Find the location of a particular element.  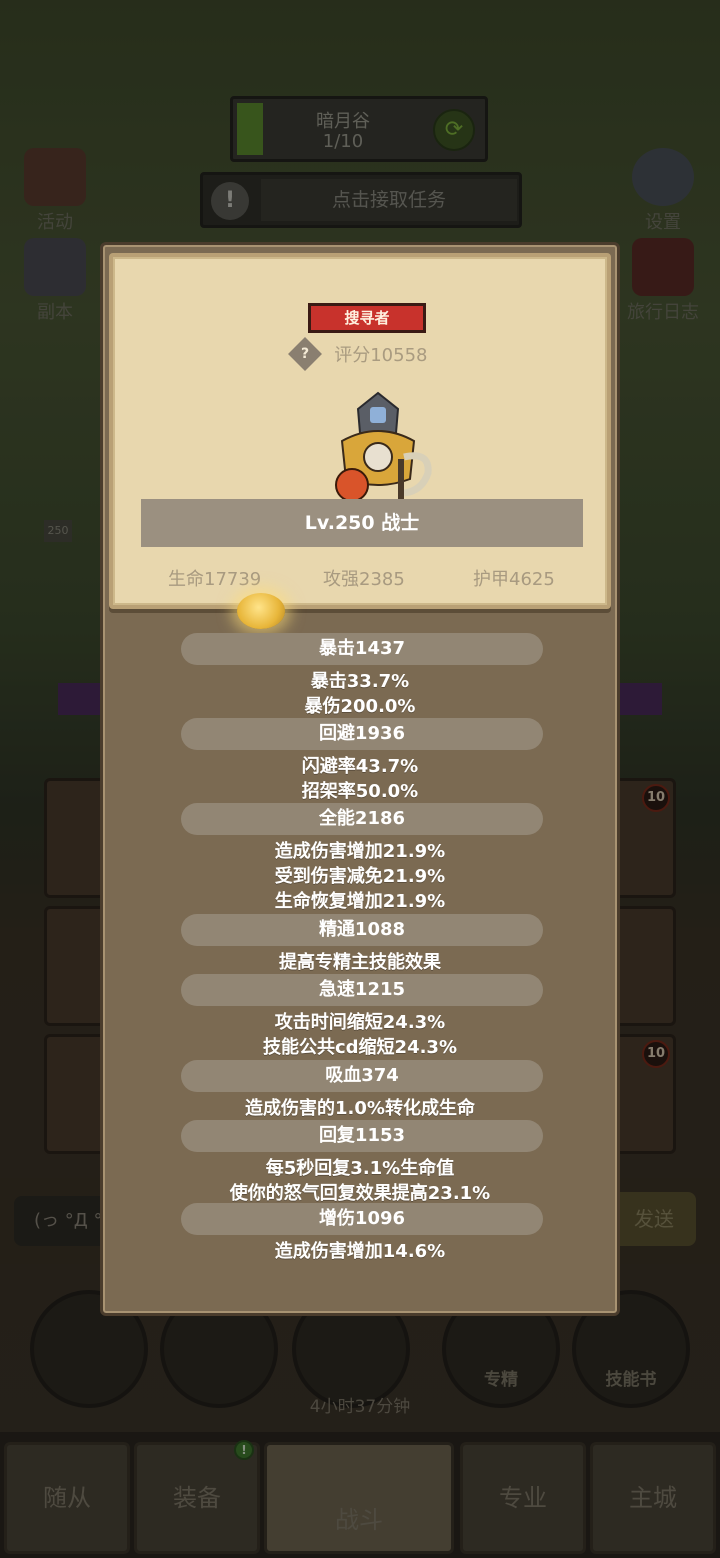

stat-line: 技能公共cd缩短24.3% is located at coordinates (359, 1047).